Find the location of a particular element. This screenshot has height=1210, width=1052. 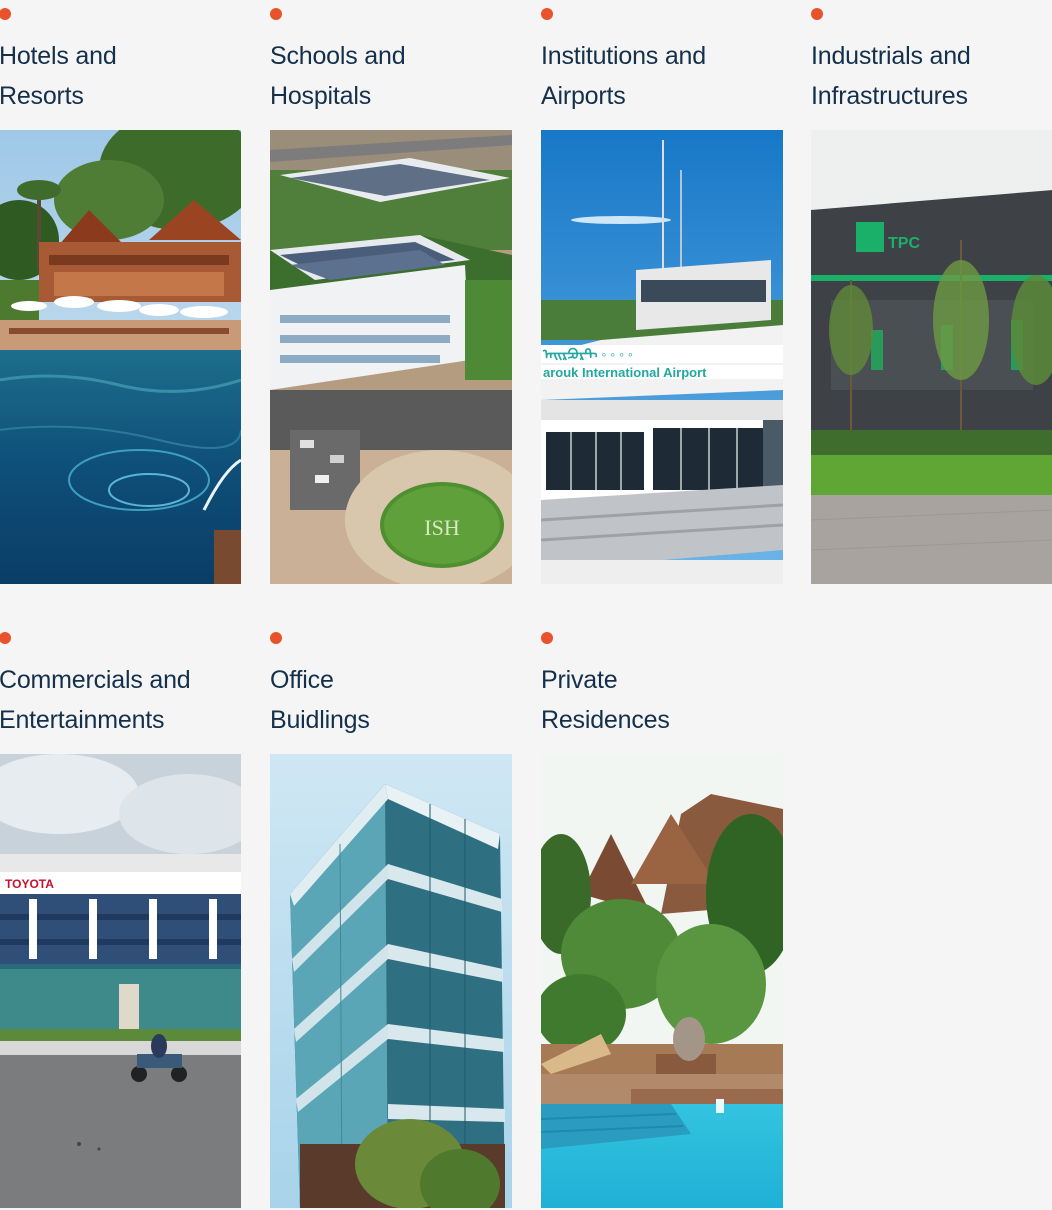

title-line-2: Infrastructures is located at coordinates (889, 96).